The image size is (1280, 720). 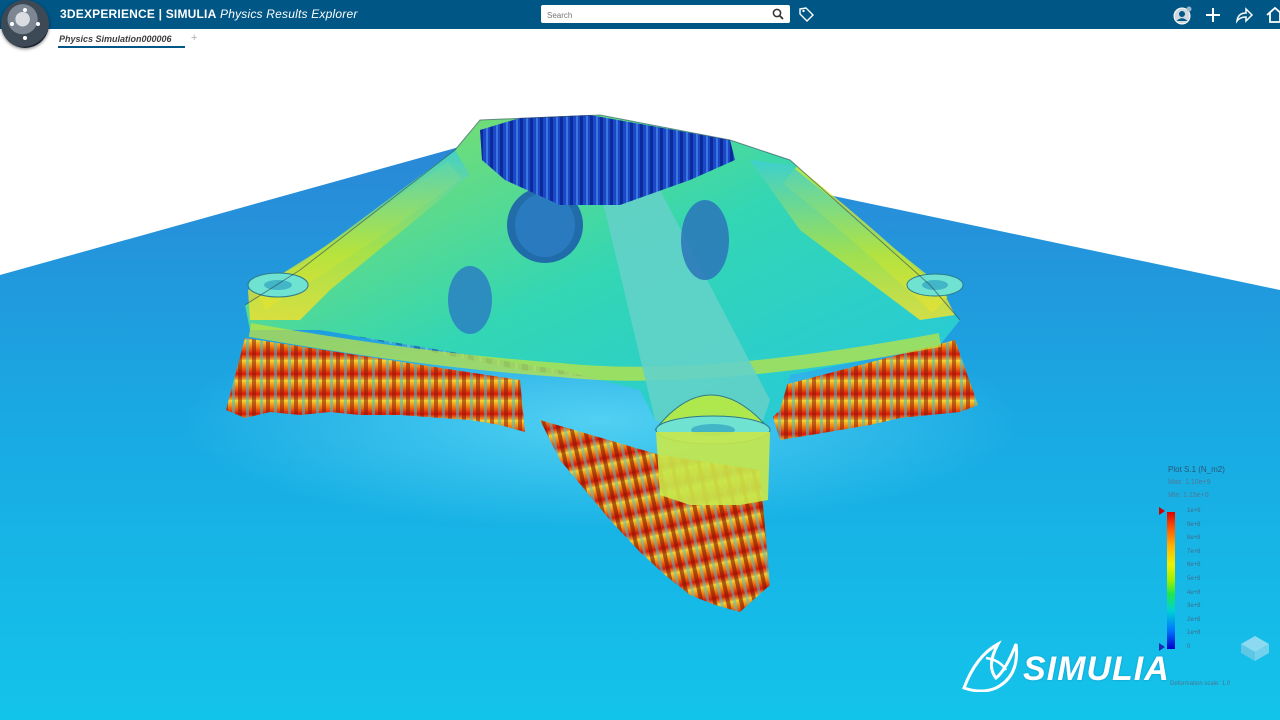 What do you see at coordinates (1194, 538) in the screenshot?
I see `legend-tick-label: 8e+8` at bounding box center [1194, 538].